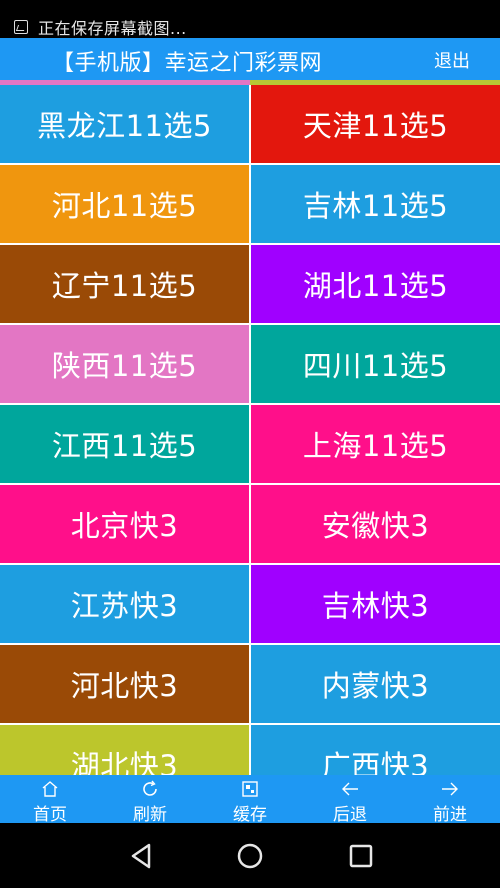 This screenshot has height=888, width=500. What do you see at coordinates (50, 800) in the screenshot?
I see `nav-item-home: 首页` at bounding box center [50, 800].